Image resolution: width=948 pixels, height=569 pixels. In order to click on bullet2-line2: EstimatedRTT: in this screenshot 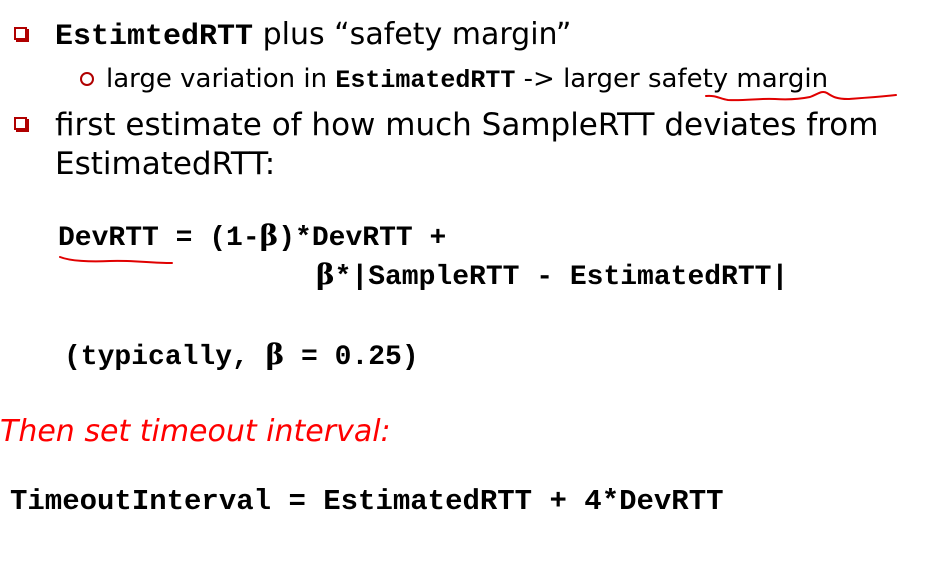, I will do `click(165, 164)`.